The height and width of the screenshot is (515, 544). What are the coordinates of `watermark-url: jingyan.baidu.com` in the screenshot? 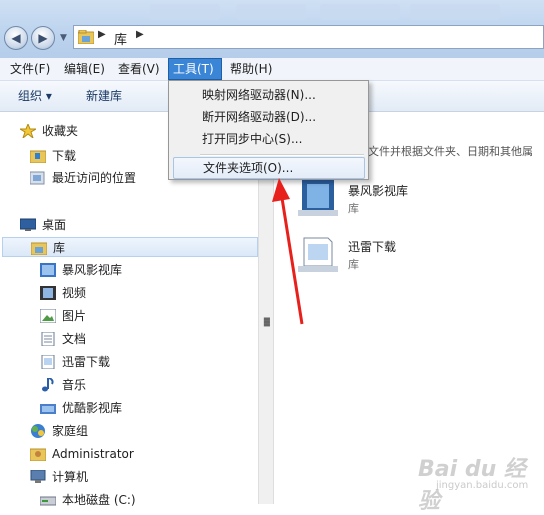 It's located at (482, 485).